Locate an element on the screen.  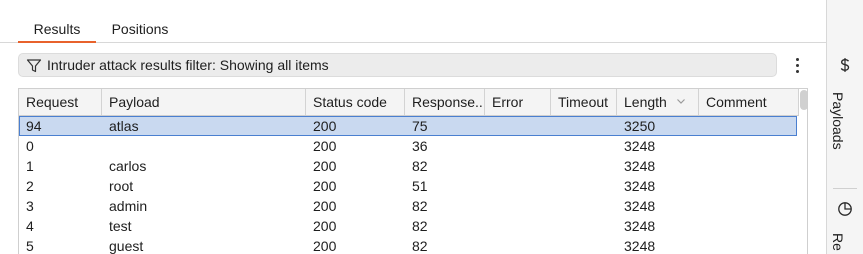
active-tab-indicator is located at coordinates (57, 42).